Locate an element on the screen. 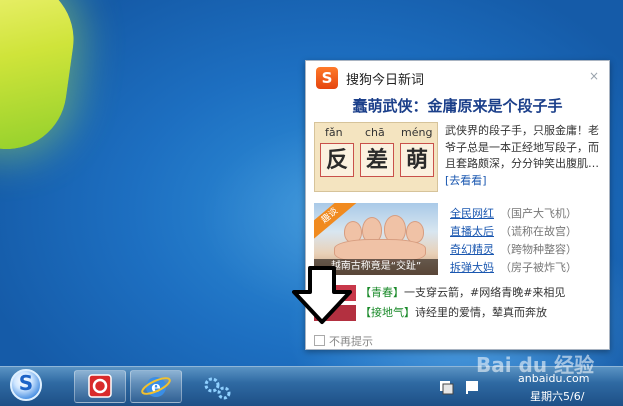 This screenshot has width=623, height=406. red-app-icon is located at coordinates (100, 386).